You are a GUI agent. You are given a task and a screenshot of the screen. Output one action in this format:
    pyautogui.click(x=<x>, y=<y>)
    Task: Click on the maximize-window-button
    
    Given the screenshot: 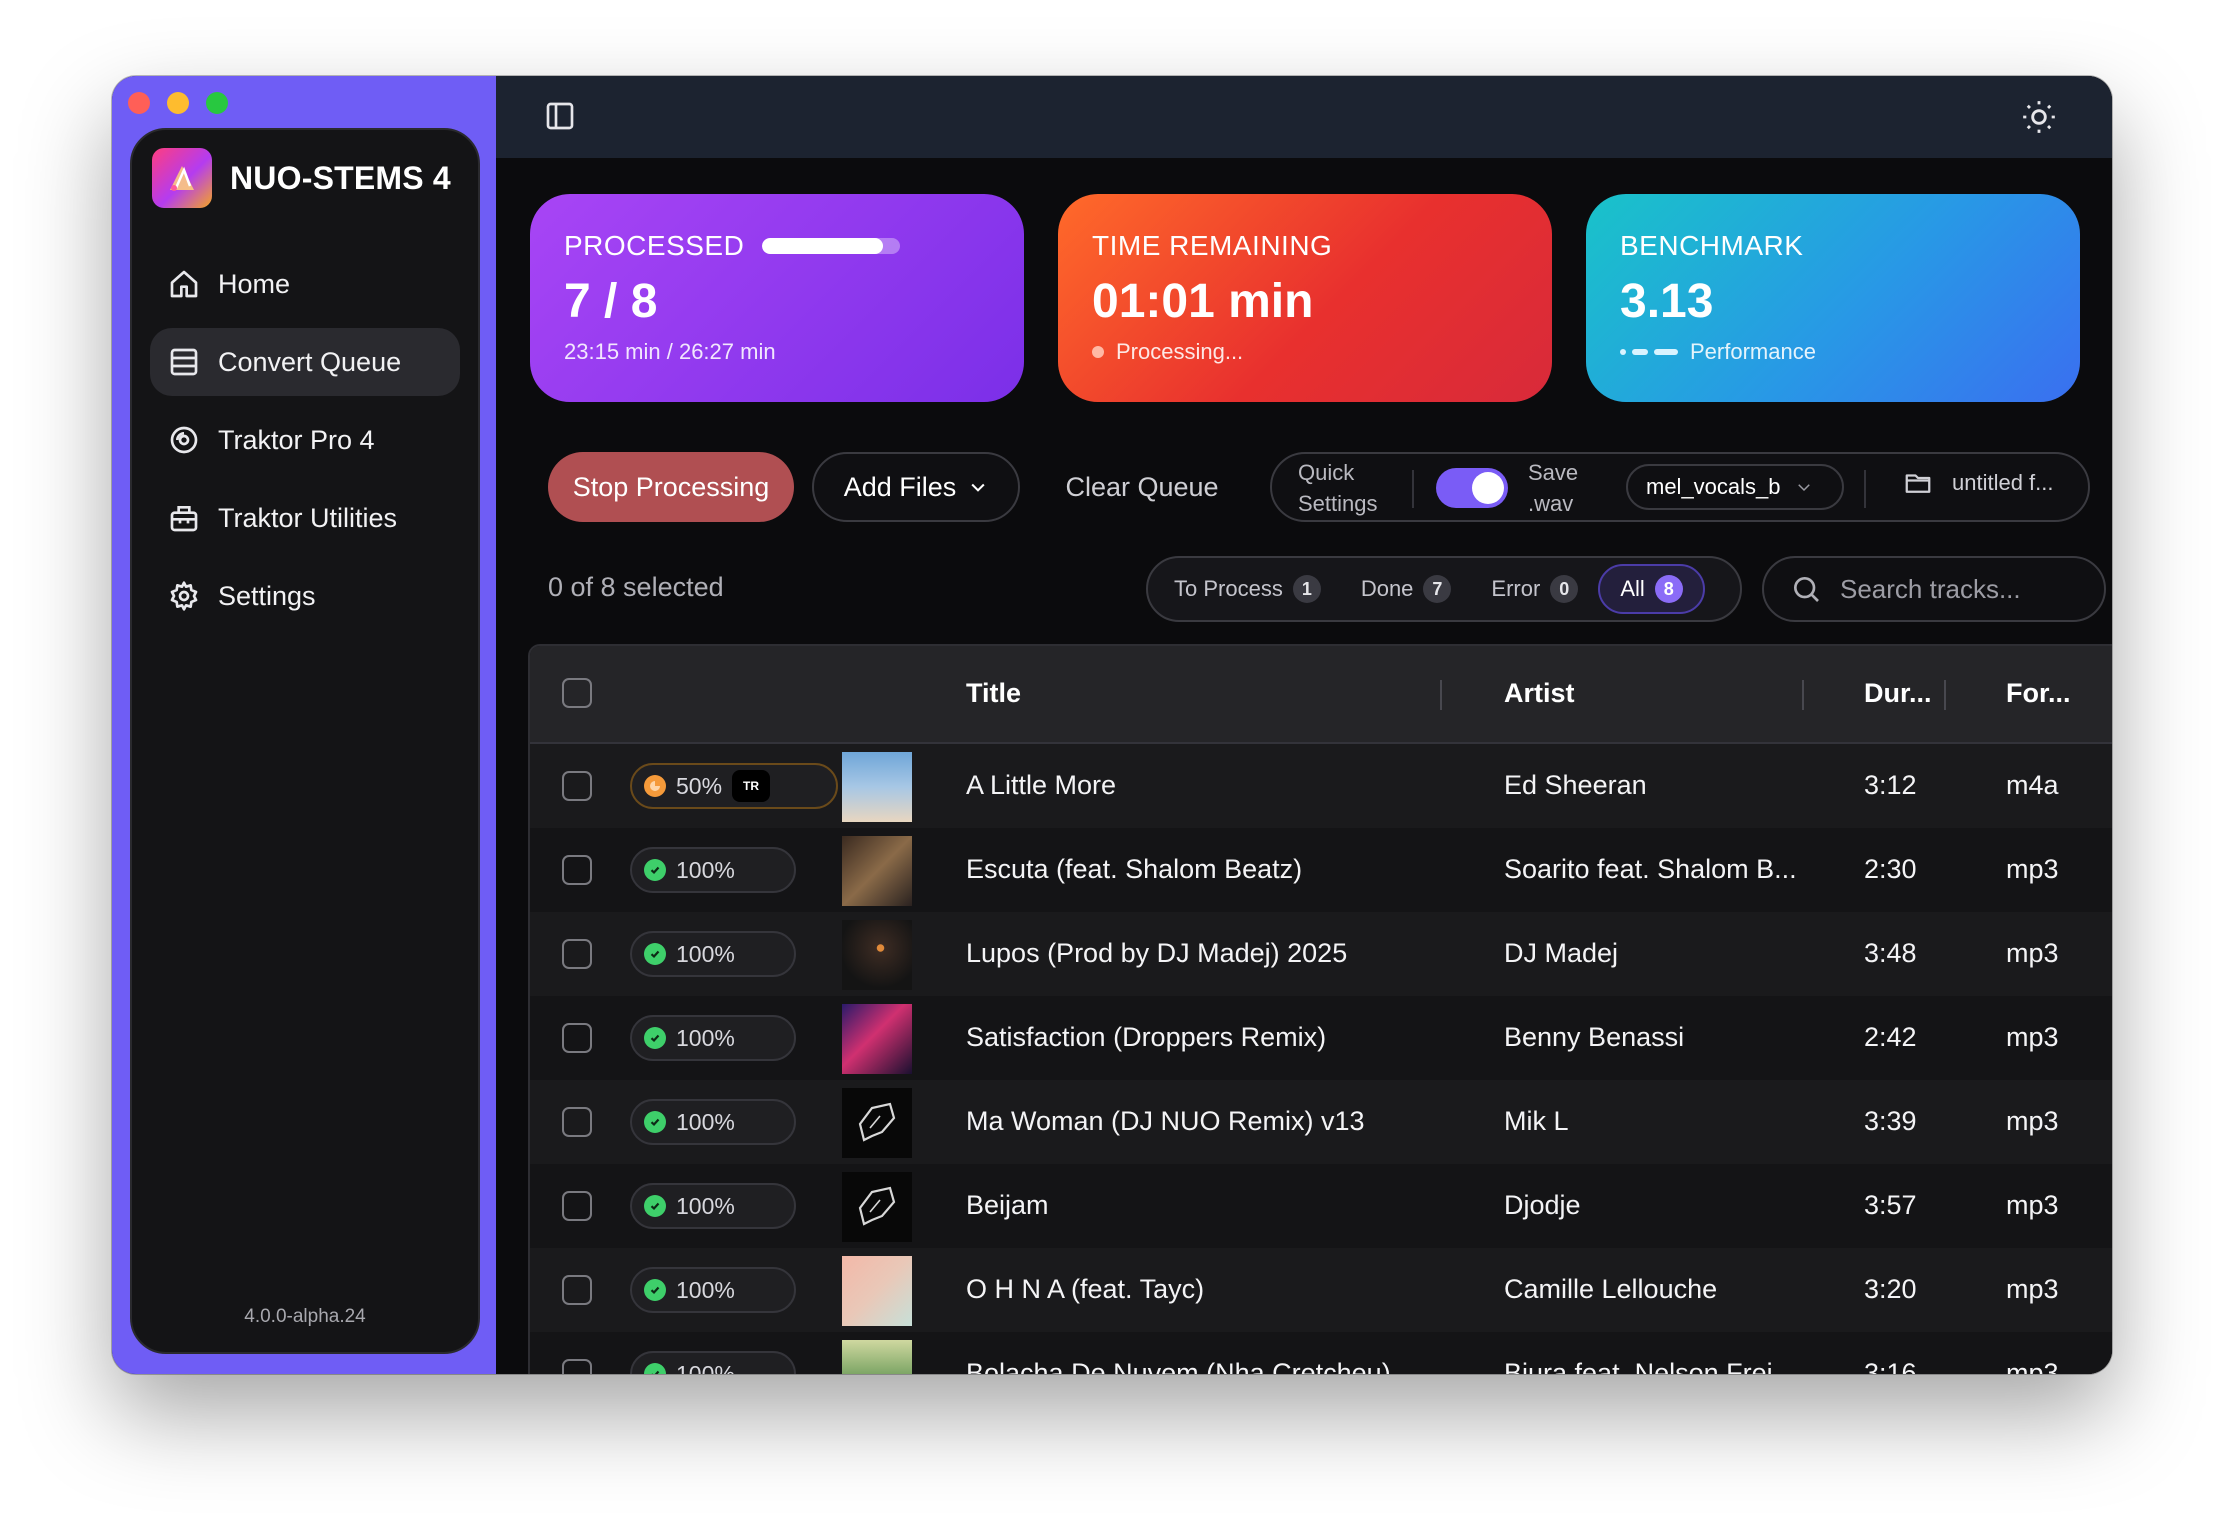 What is the action you would take?
    pyautogui.click(x=217, y=103)
    